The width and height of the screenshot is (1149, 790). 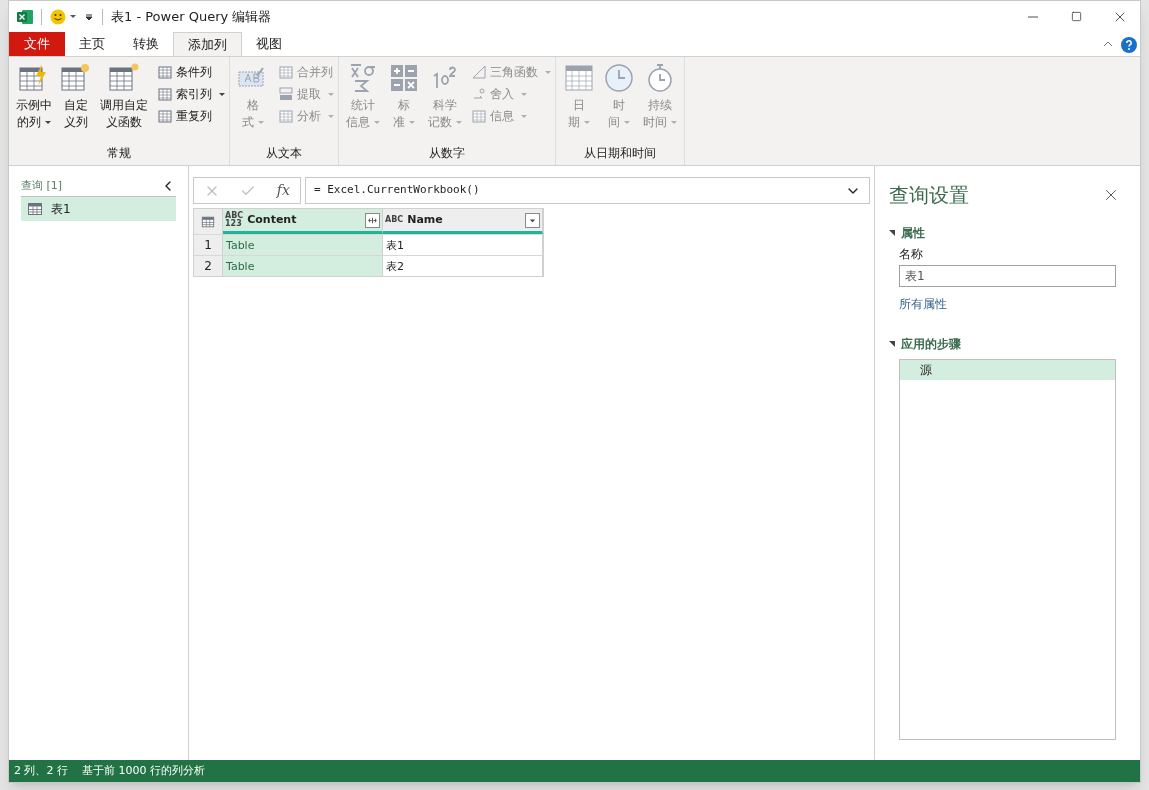 What do you see at coordinates (42, 186) in the screenshot?
I see `queries-header: 查询 [1]` at bounding box center [42, 186].